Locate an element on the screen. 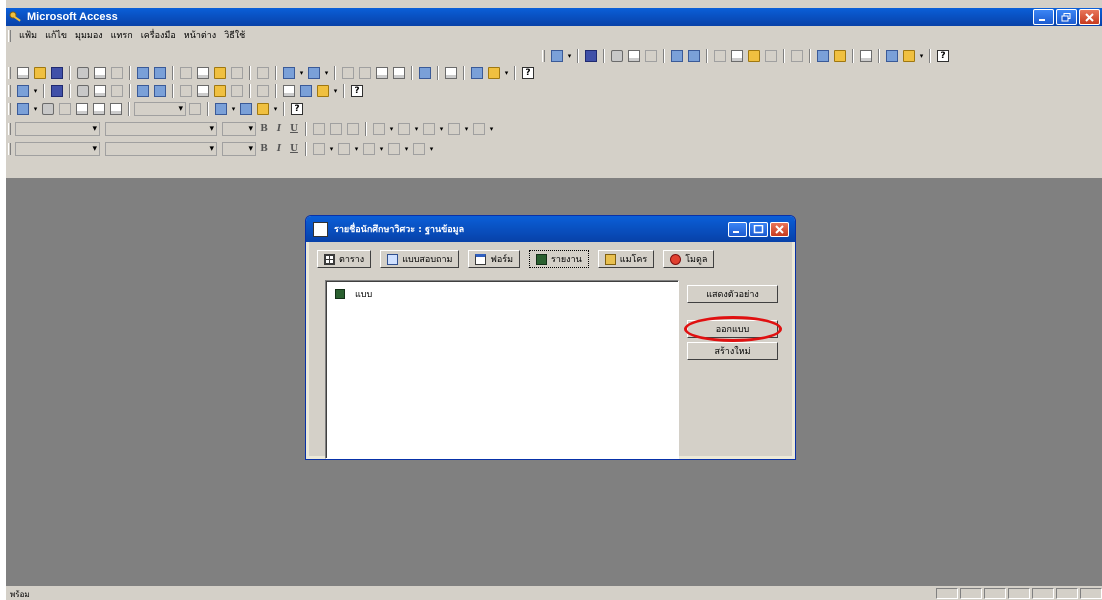 The height and width of the screenshot is (600, 1102). multiple-pages-button is located at coordinates (116, 109).